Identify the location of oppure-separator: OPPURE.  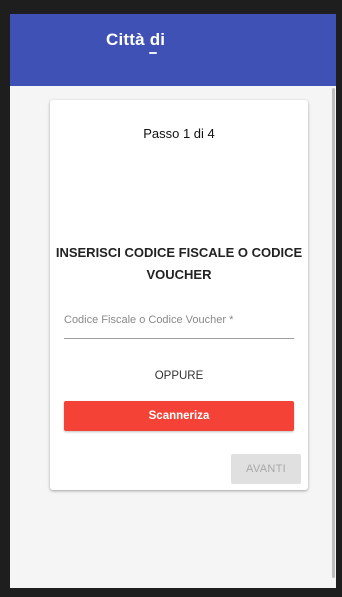
(179, 376).